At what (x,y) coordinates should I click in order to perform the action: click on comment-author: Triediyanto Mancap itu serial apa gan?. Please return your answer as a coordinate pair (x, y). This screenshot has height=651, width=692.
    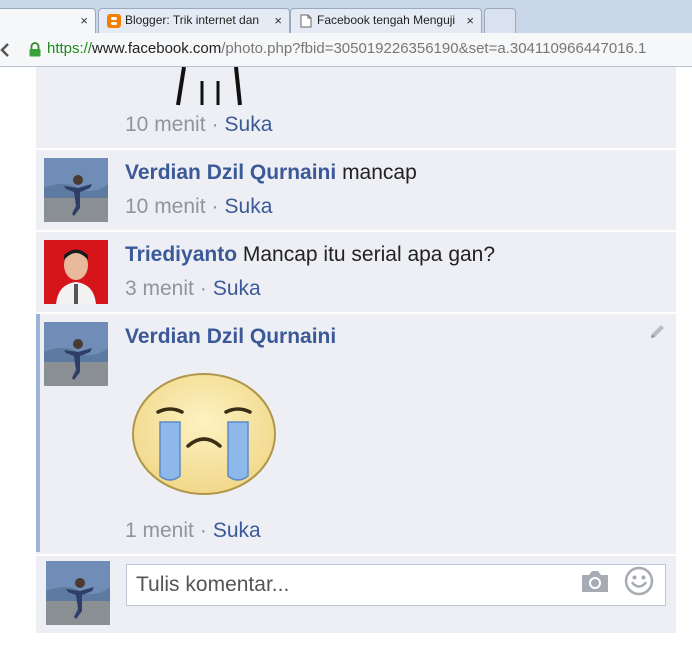
    Looking at the image, I should click on (310, 255).